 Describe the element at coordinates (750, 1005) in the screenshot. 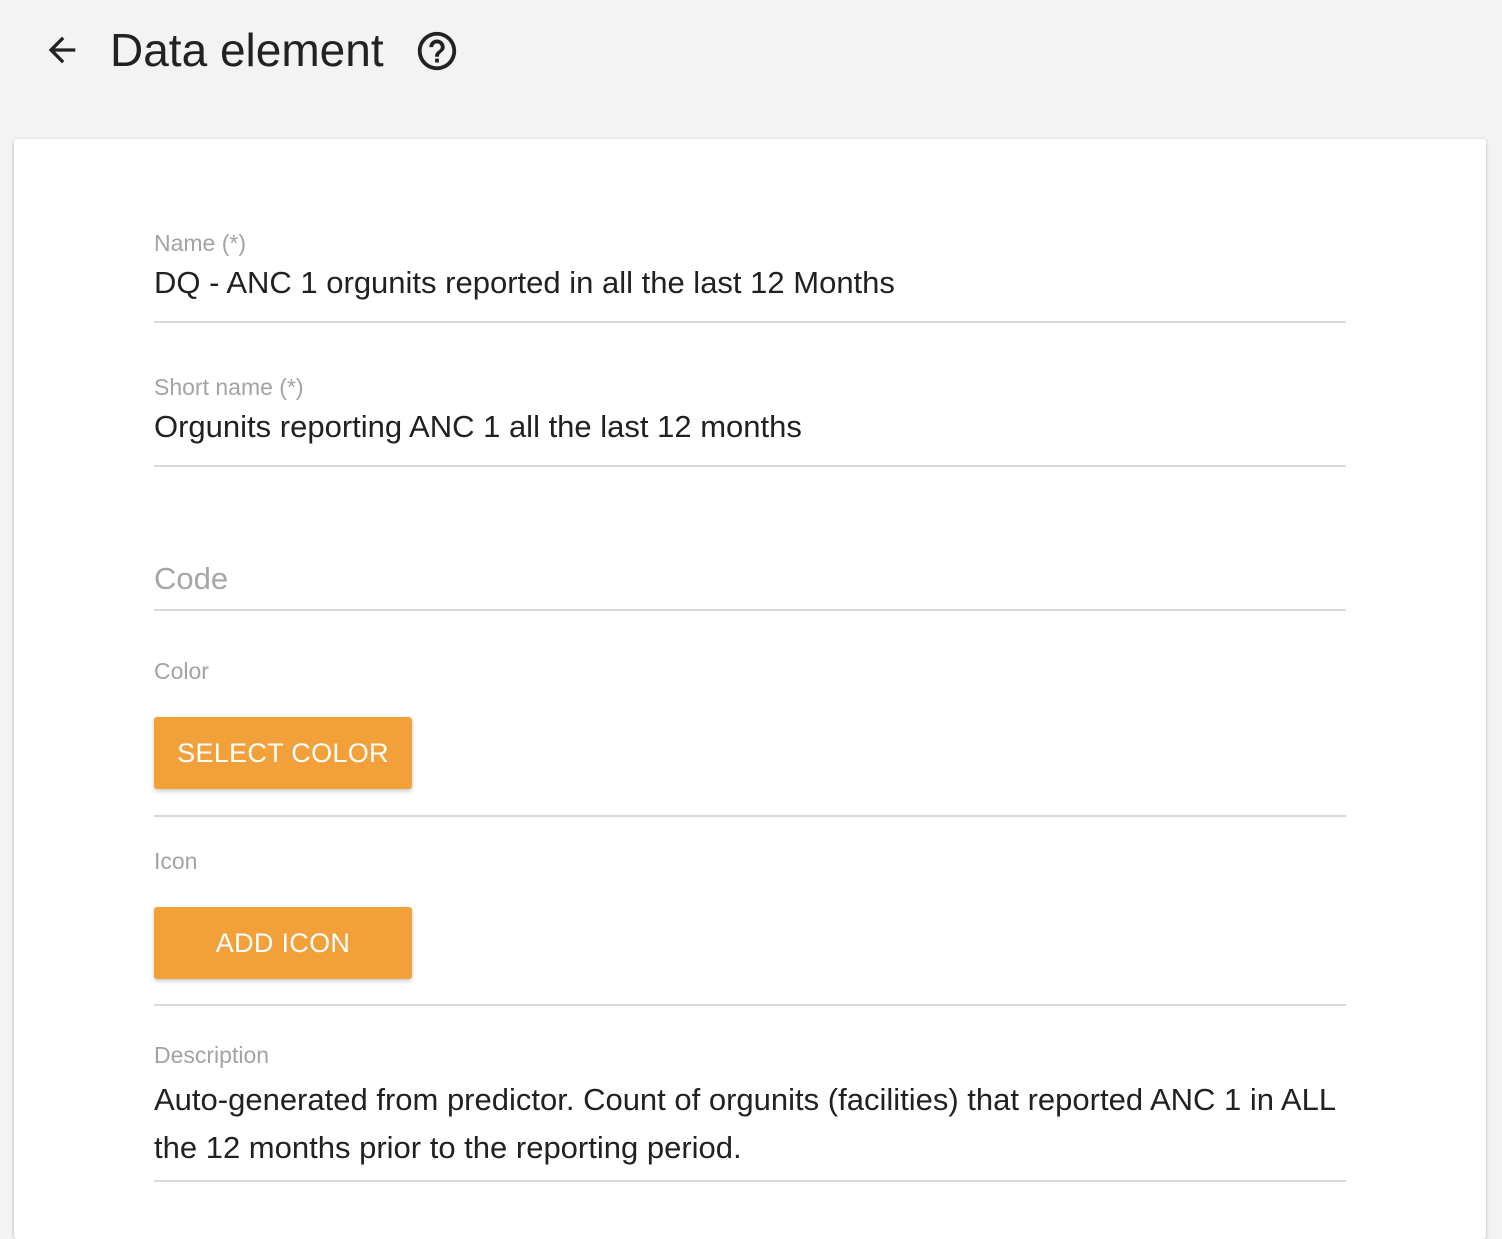

I see `icon-underline` at that location.